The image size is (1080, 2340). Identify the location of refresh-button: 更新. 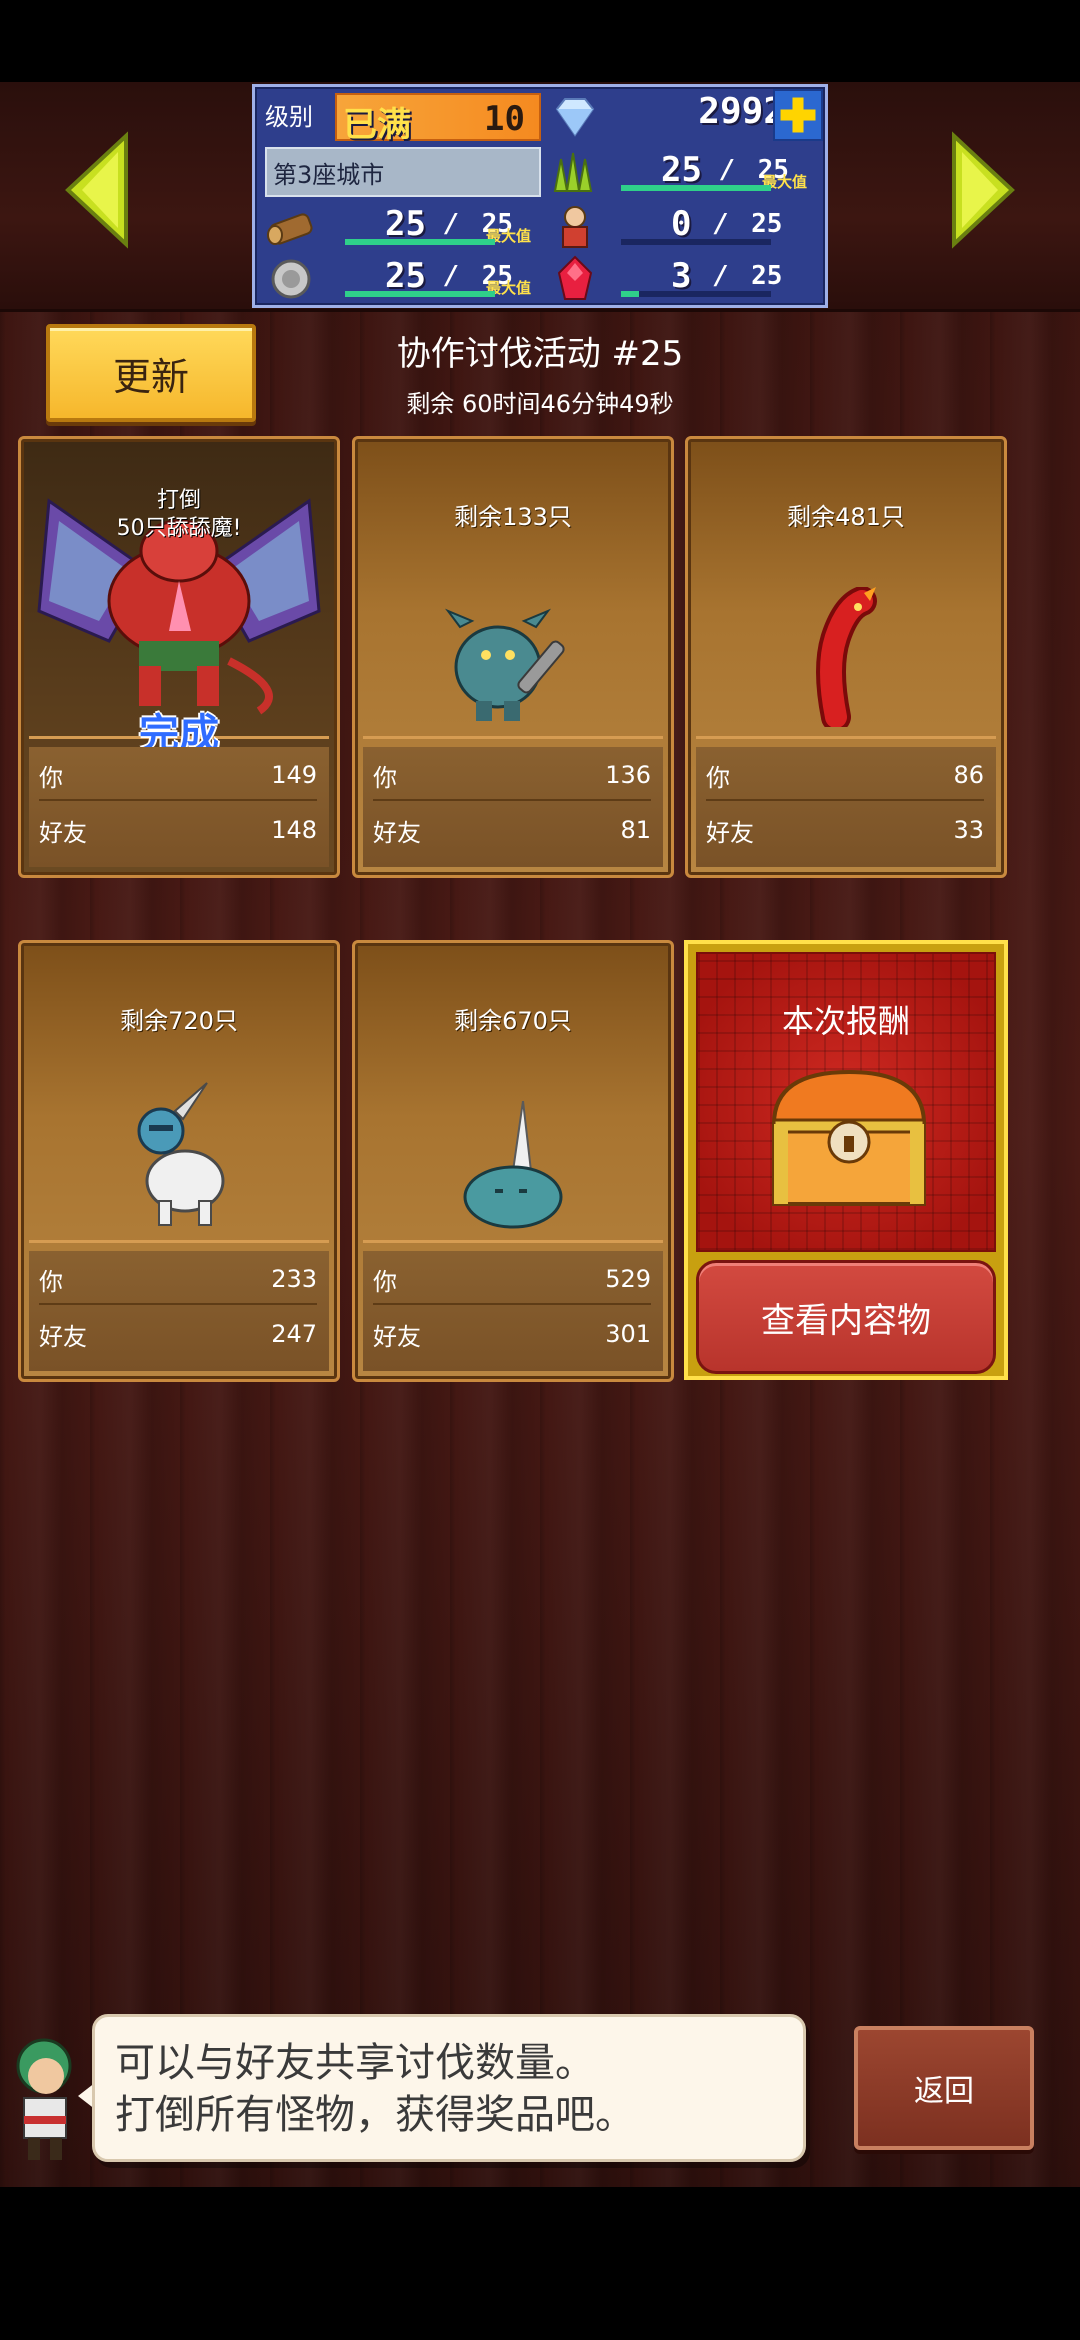
(151, 373).